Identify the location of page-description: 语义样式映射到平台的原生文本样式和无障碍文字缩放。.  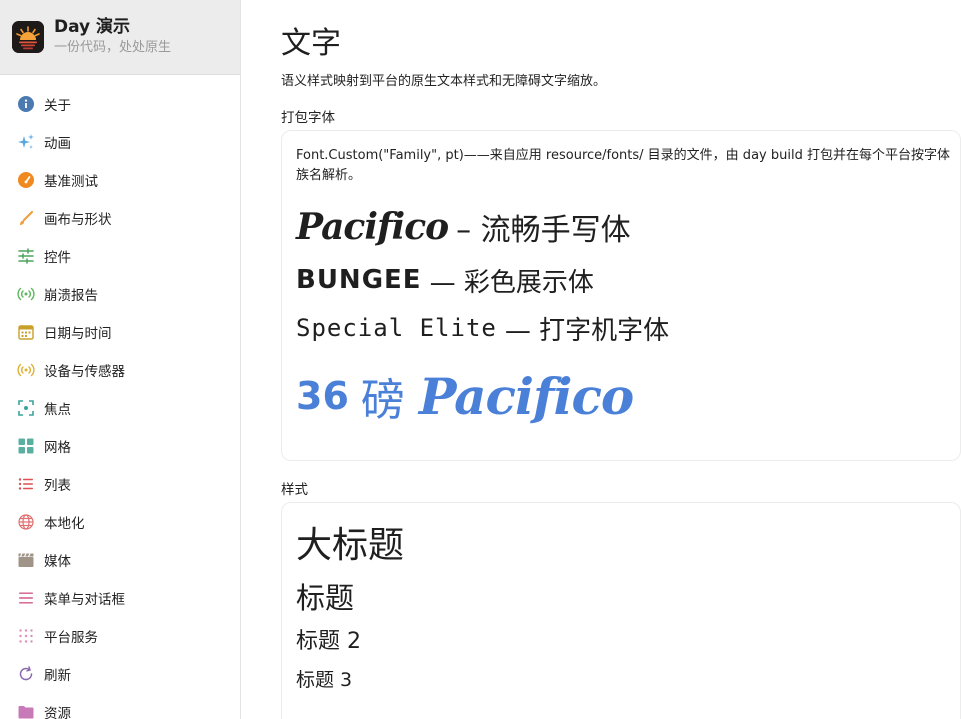
(444, 81).